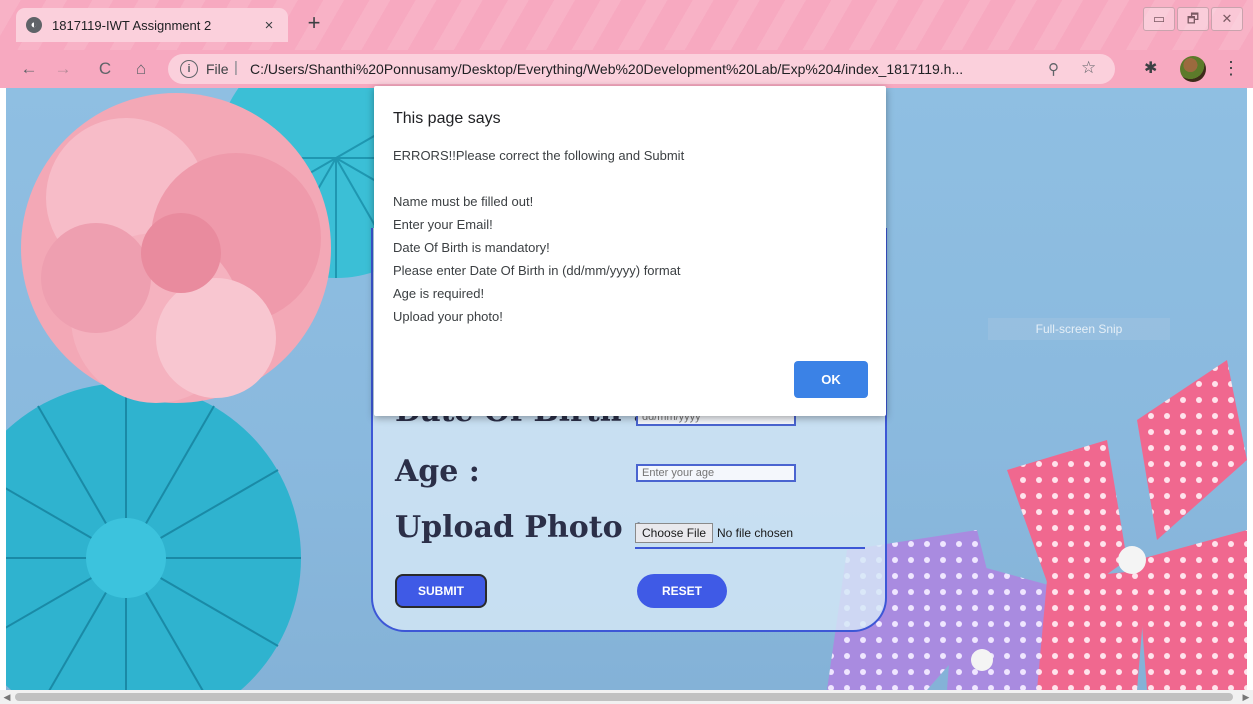 This screenshot has height=704, width=1253. Describe the element at coordinates (716, 473) in the screenshot. I see `age-input` at that location.